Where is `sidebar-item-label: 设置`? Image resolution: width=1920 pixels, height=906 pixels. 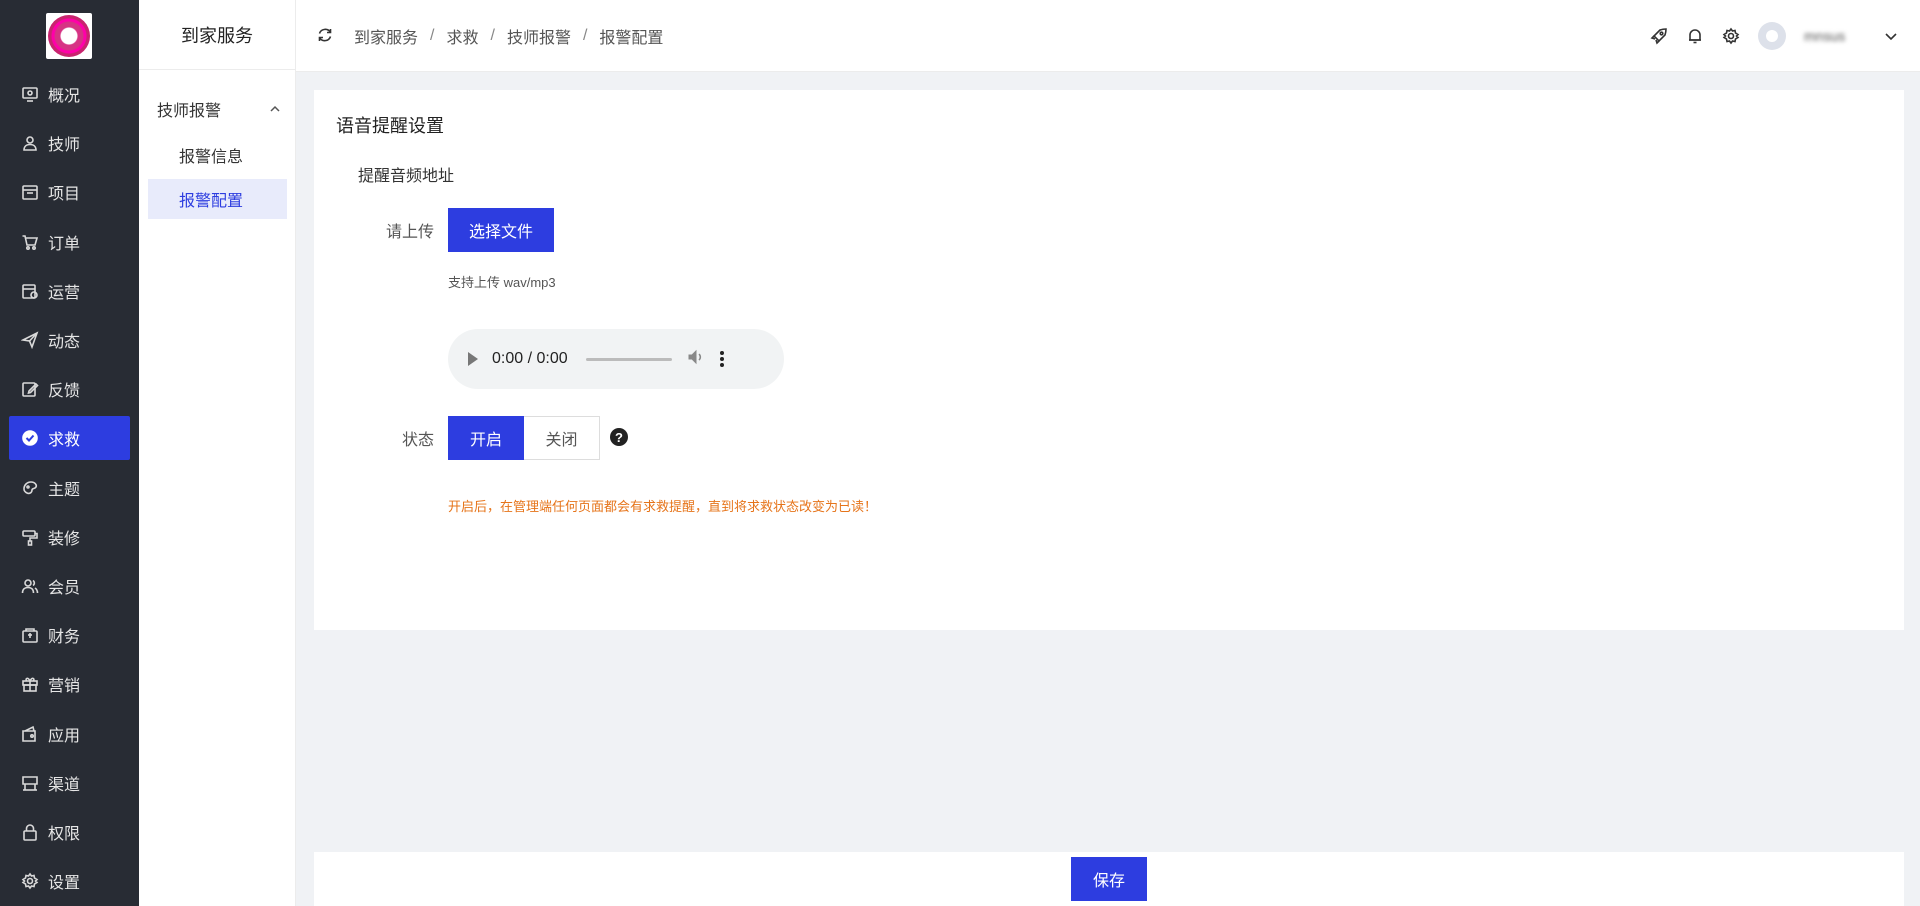 sidebar-item-label: 设置 is located at coordinates (64, 884).